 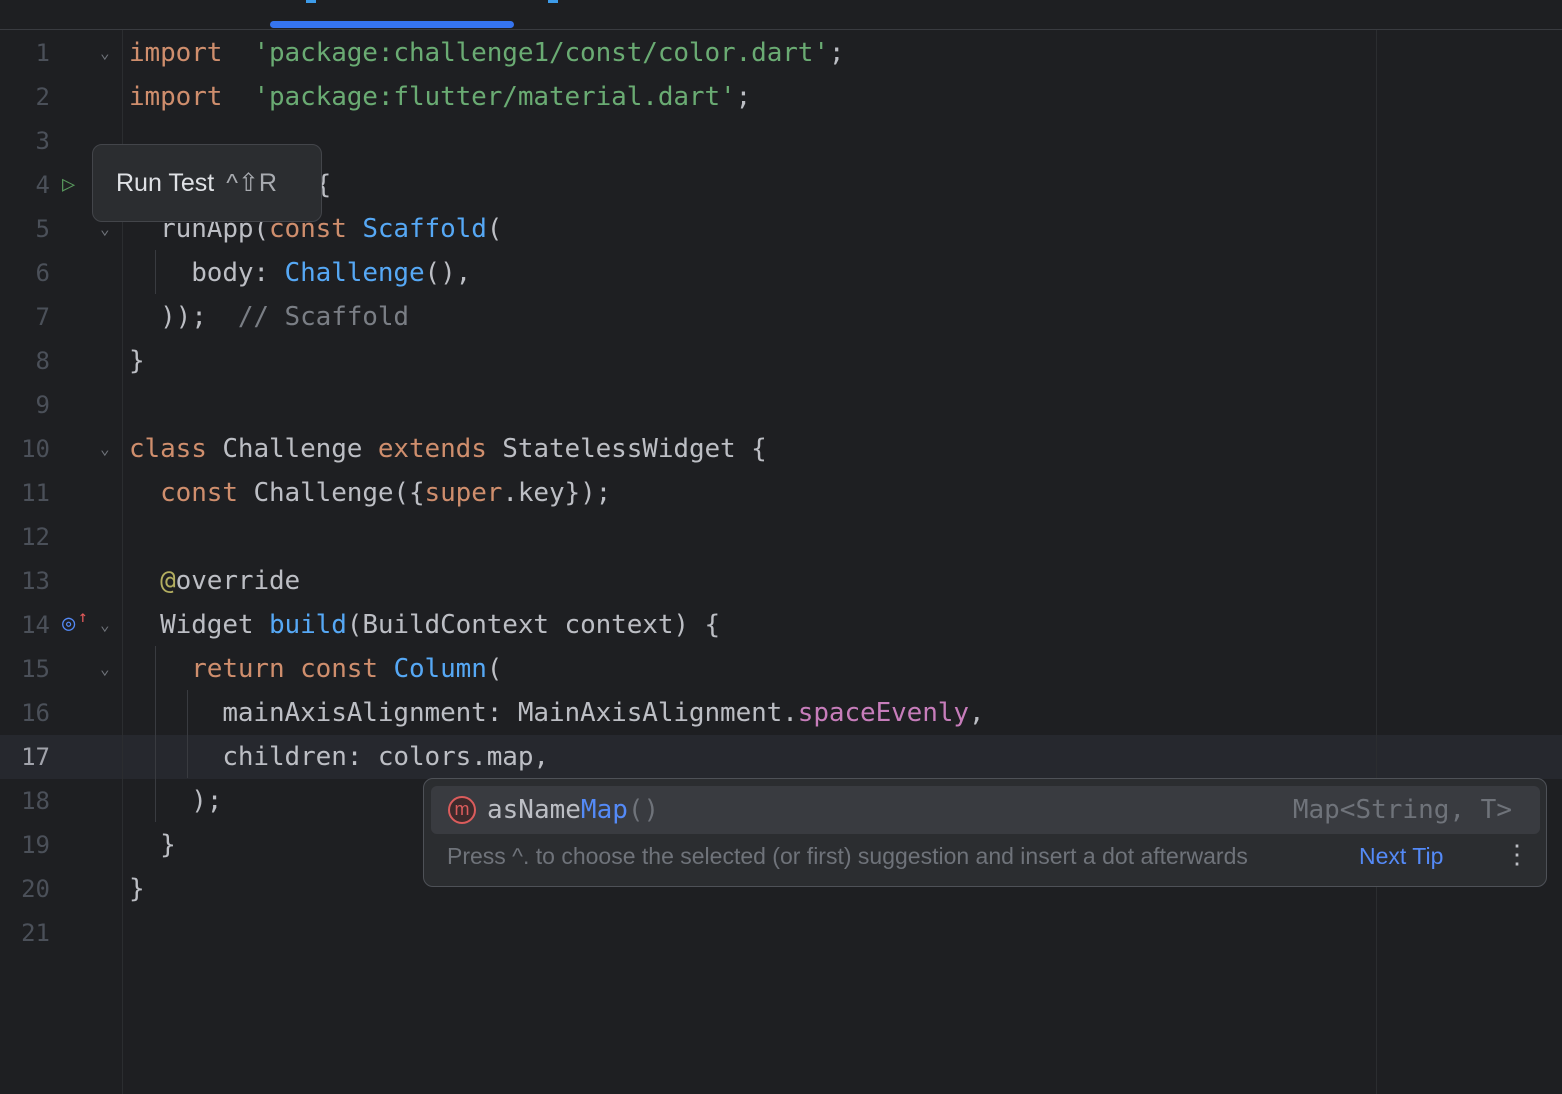 What do you see at coordinates (424, 229) in the screenshot?
I see `code-token: Scaffold` at bounding box center [424, 229].